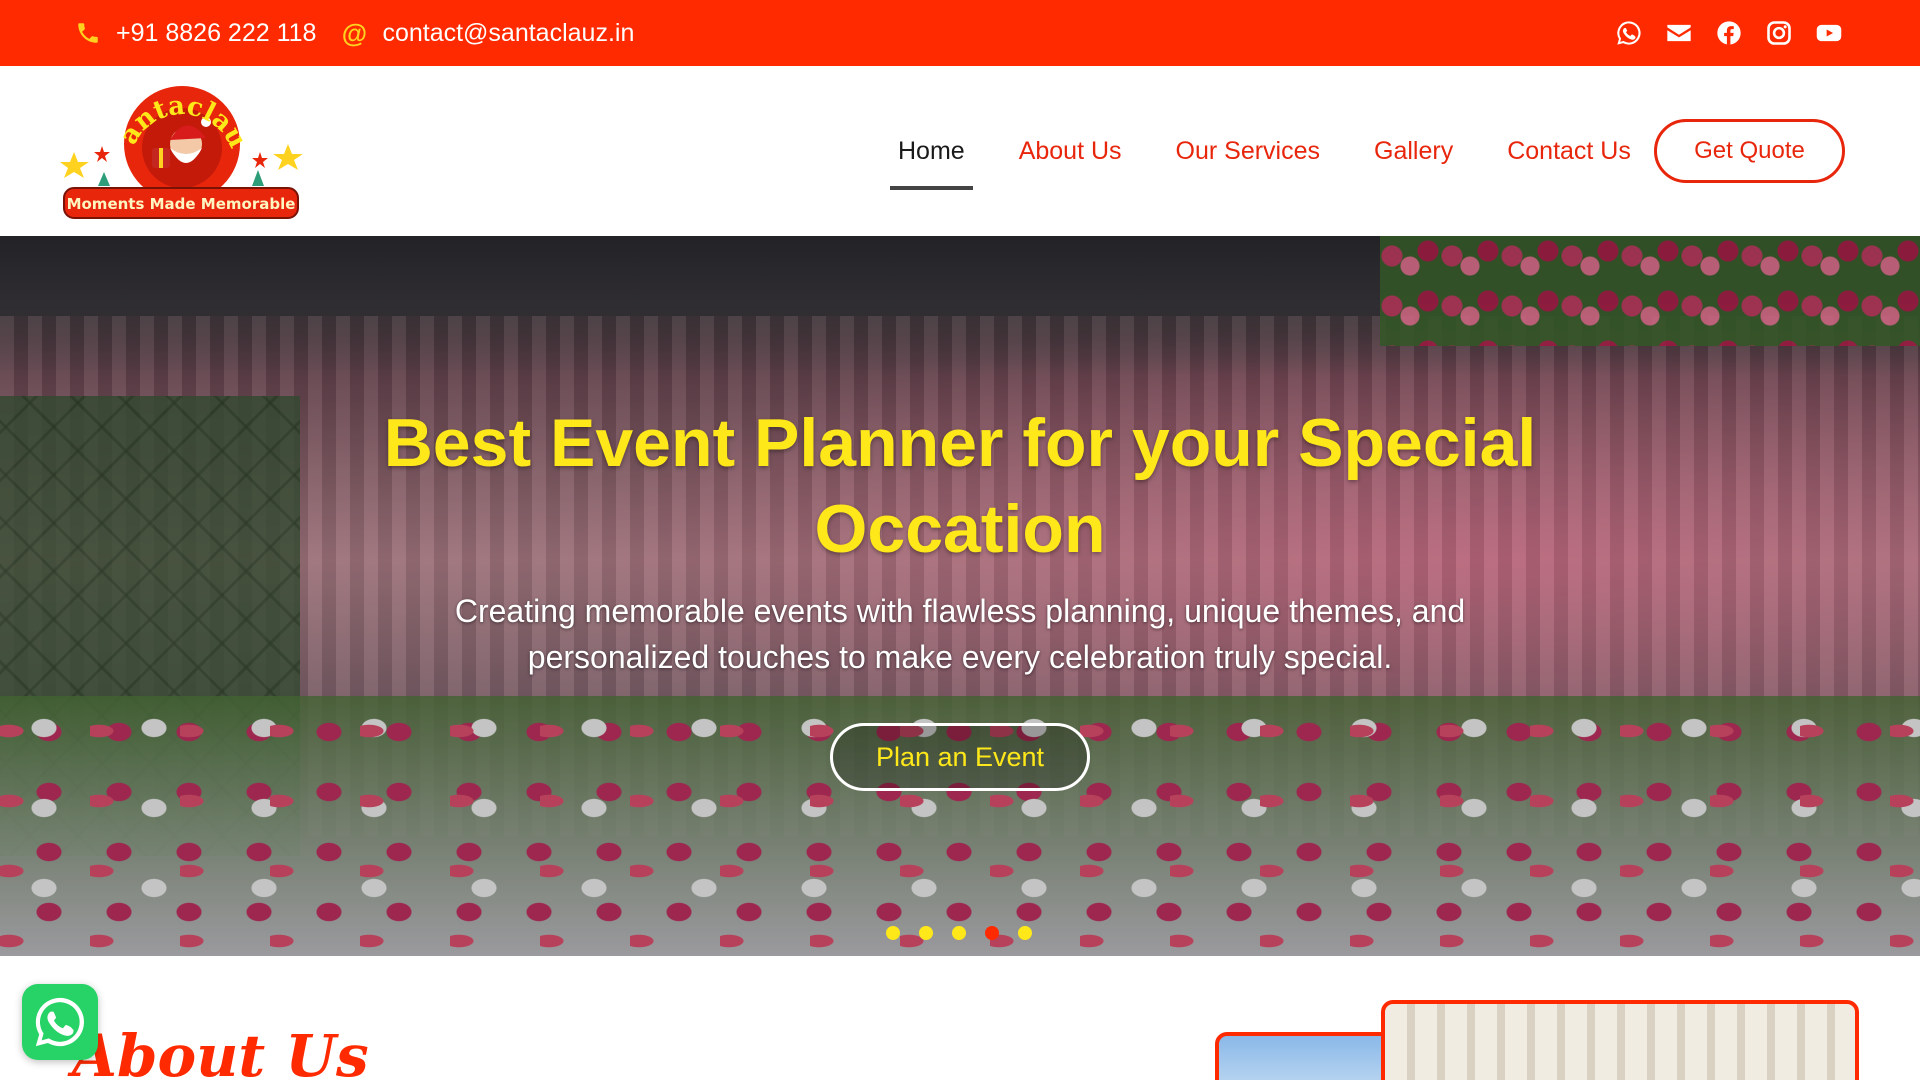 This screenshot has height=1080, width=1920. What do you see at coordinates (992, 933) in the screenshot?
I see `slider-dot-active` at bounding box center [992, 933].